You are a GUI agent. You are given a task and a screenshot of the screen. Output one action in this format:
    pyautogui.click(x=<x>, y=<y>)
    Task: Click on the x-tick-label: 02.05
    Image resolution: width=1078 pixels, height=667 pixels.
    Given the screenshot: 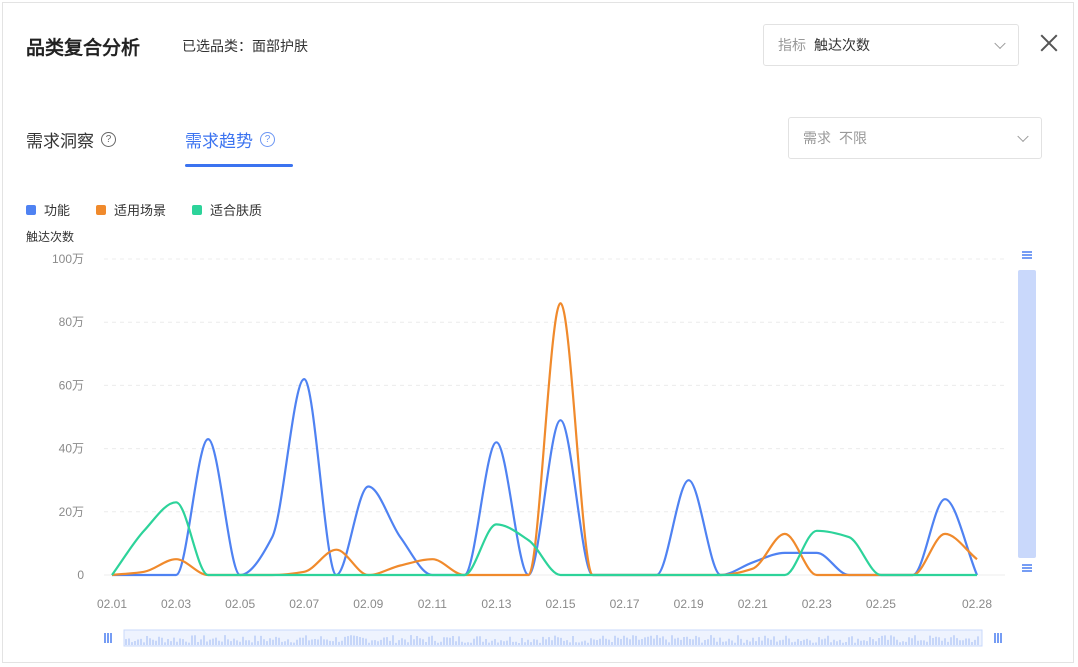 What is the action you would take?
    pyautogui.click(x=240, y=604)
    